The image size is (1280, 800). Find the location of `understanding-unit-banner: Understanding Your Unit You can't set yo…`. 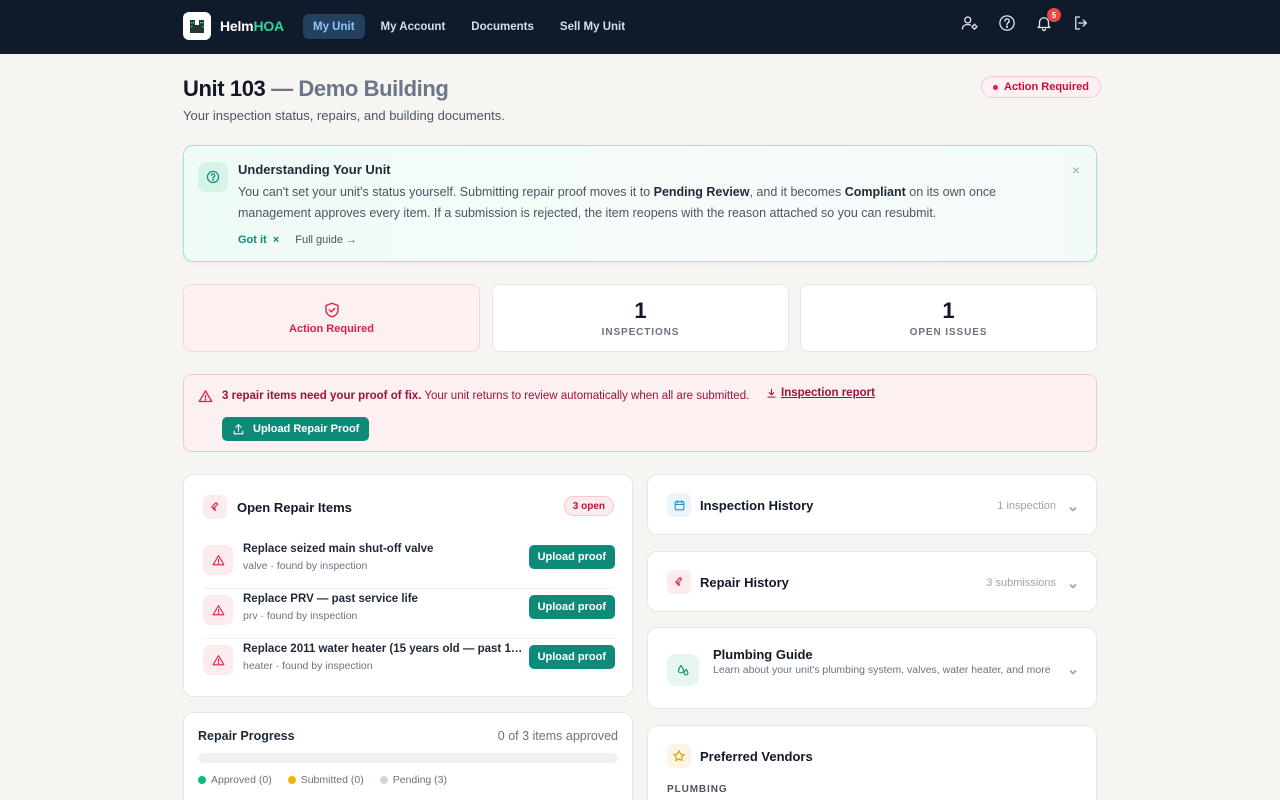

understanding-unit-banner: Understanding Your Unit You can't set yo… is located at coordinates (640, 203).